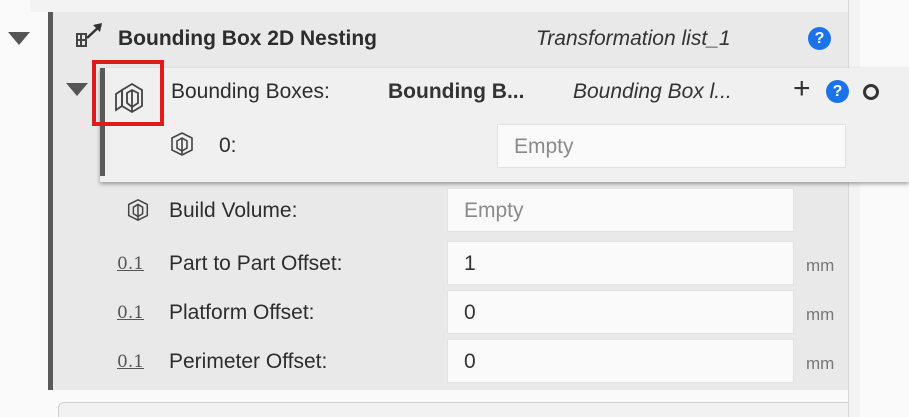 This screenshot has height=417, width=909. What do you see at coordinates (620, 312) in the screenshot?
I see `platform-offset-field: 0` at bounding box center [620, 312].